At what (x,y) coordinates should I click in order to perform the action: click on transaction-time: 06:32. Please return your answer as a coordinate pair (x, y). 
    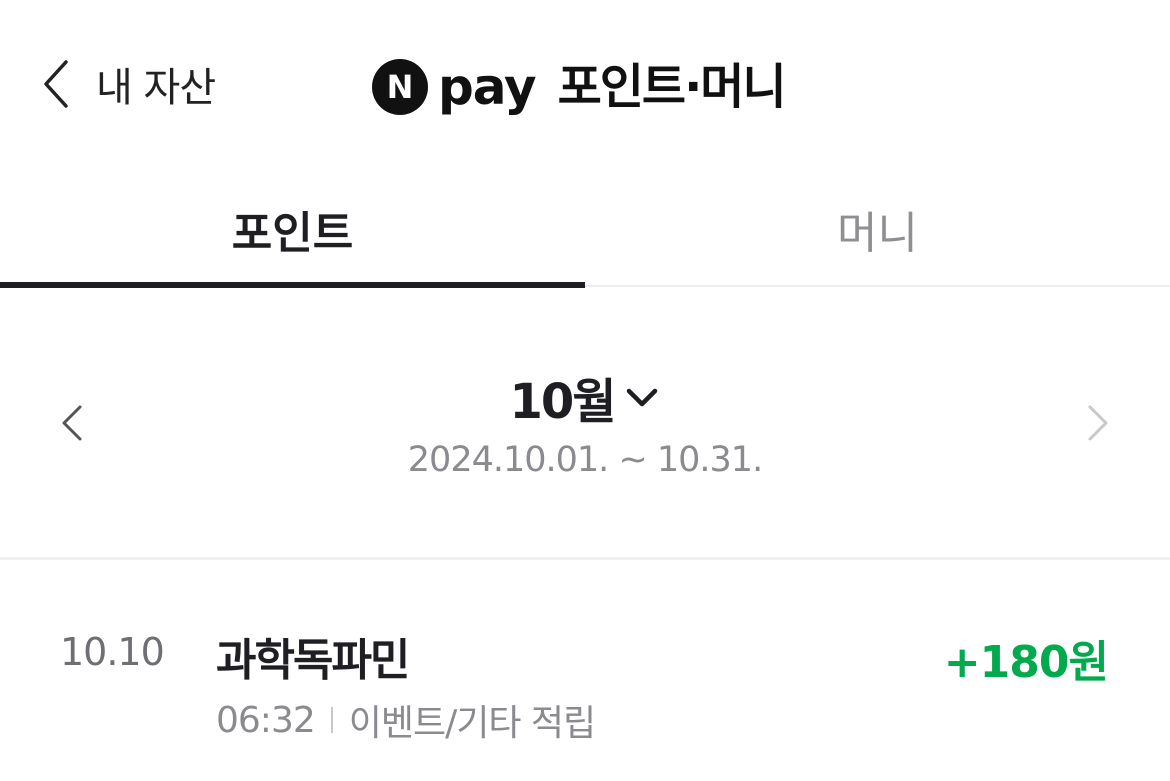
    Looking at the image, I should click on (266, 720).